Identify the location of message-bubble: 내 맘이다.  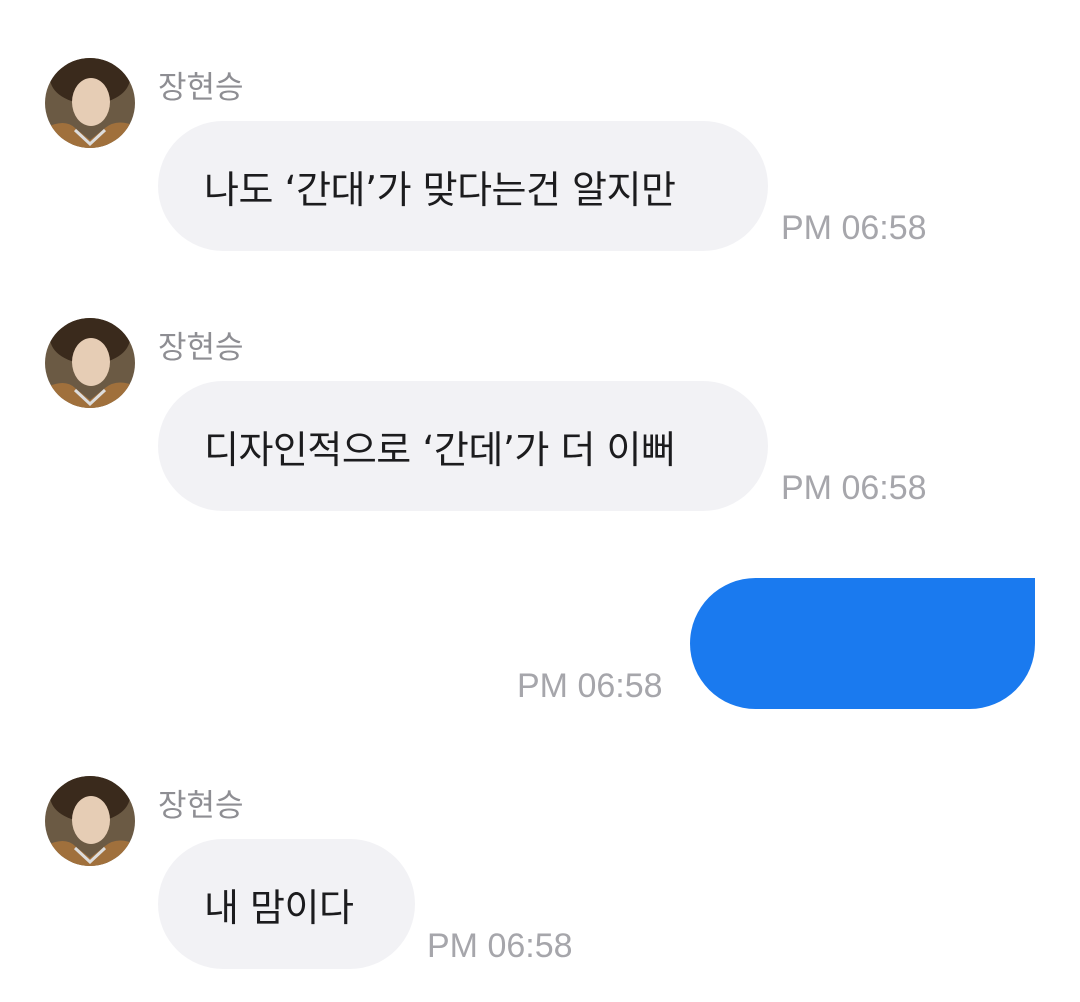
(286, 904).